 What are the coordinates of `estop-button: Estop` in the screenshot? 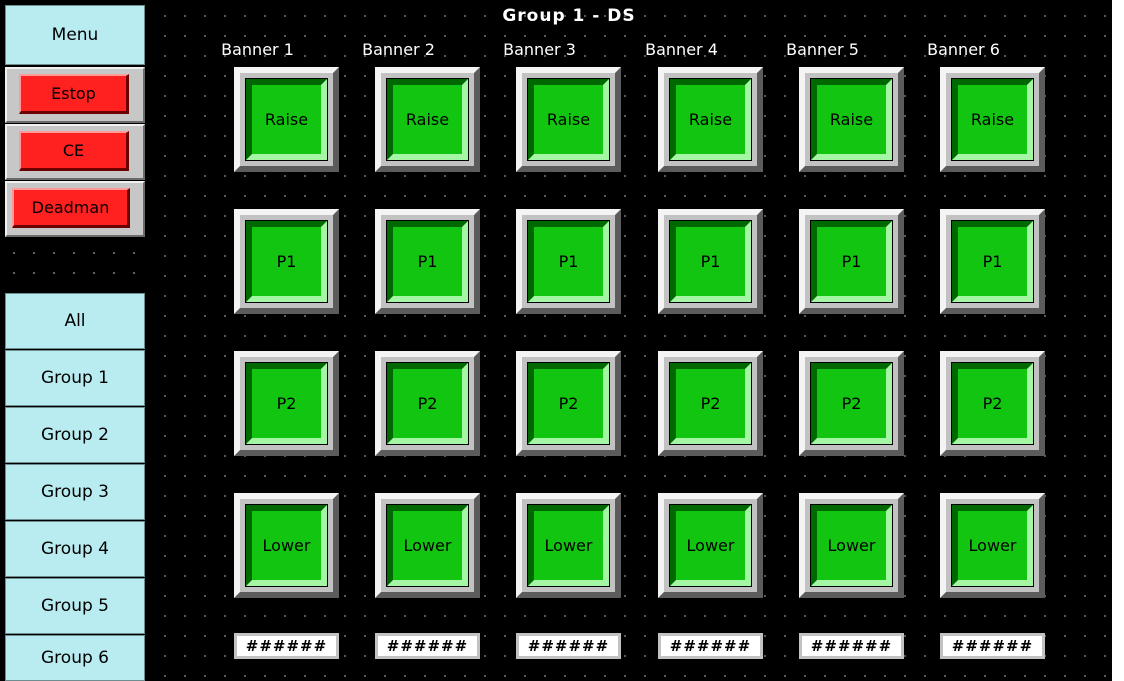 It's located at (74, 94).